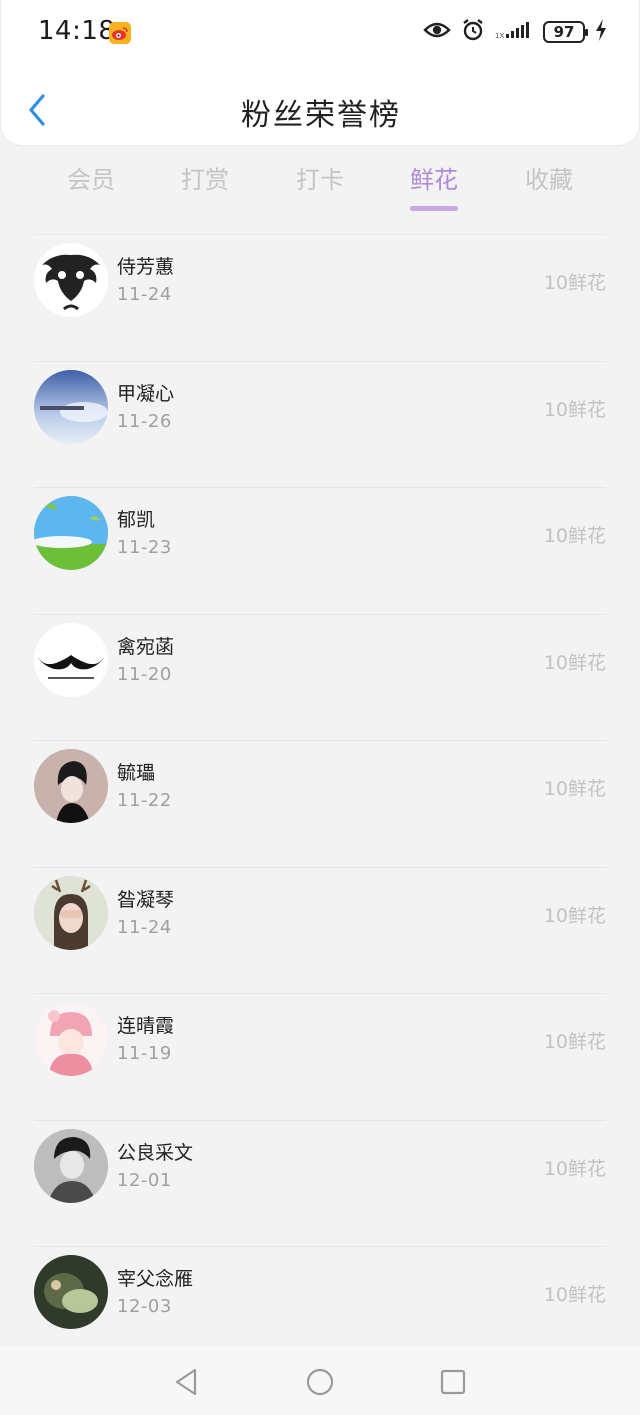  What do you see at coordinates (120, 33) in the screenshot?
I see `weibo-notification-icon` at bounding box center [120, 33].